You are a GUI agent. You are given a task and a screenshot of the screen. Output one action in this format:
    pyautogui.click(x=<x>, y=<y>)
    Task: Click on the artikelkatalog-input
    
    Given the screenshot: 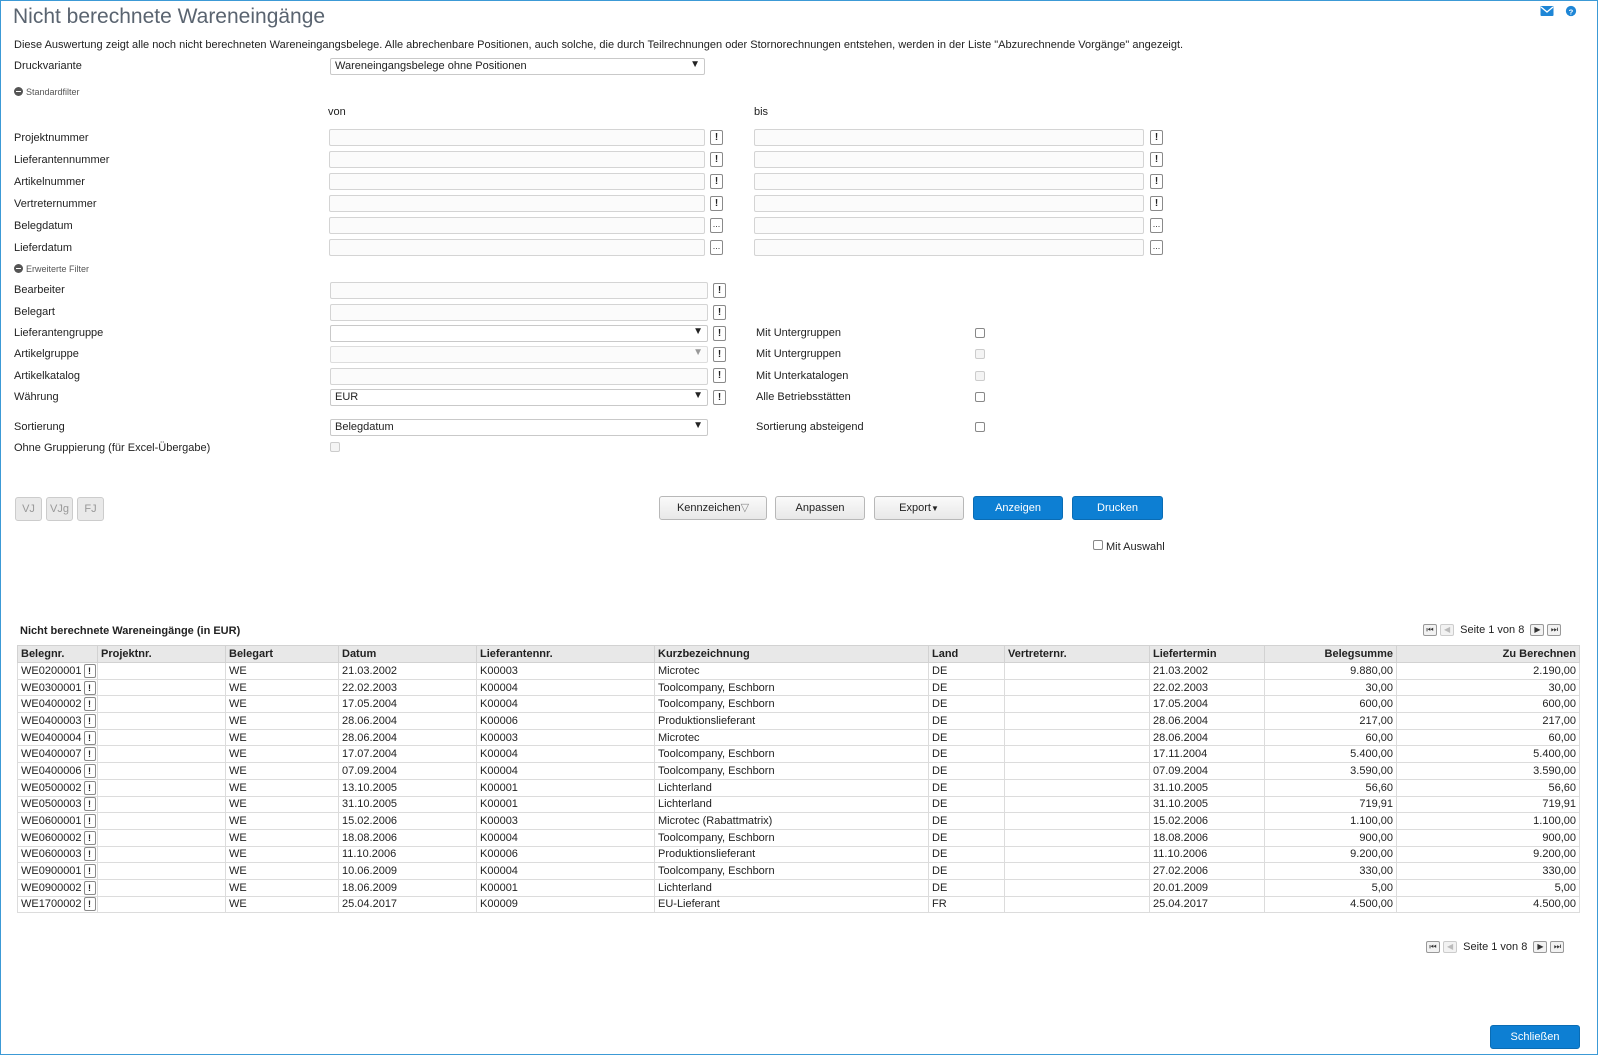 What is the action you would take?
    pyautogui.click(x=519, y=376)
    